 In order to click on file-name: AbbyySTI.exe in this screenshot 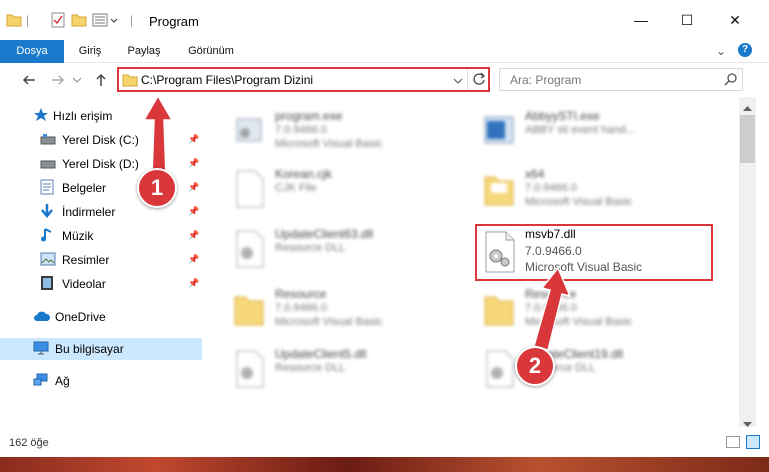, I will do `click(562, 116)`.